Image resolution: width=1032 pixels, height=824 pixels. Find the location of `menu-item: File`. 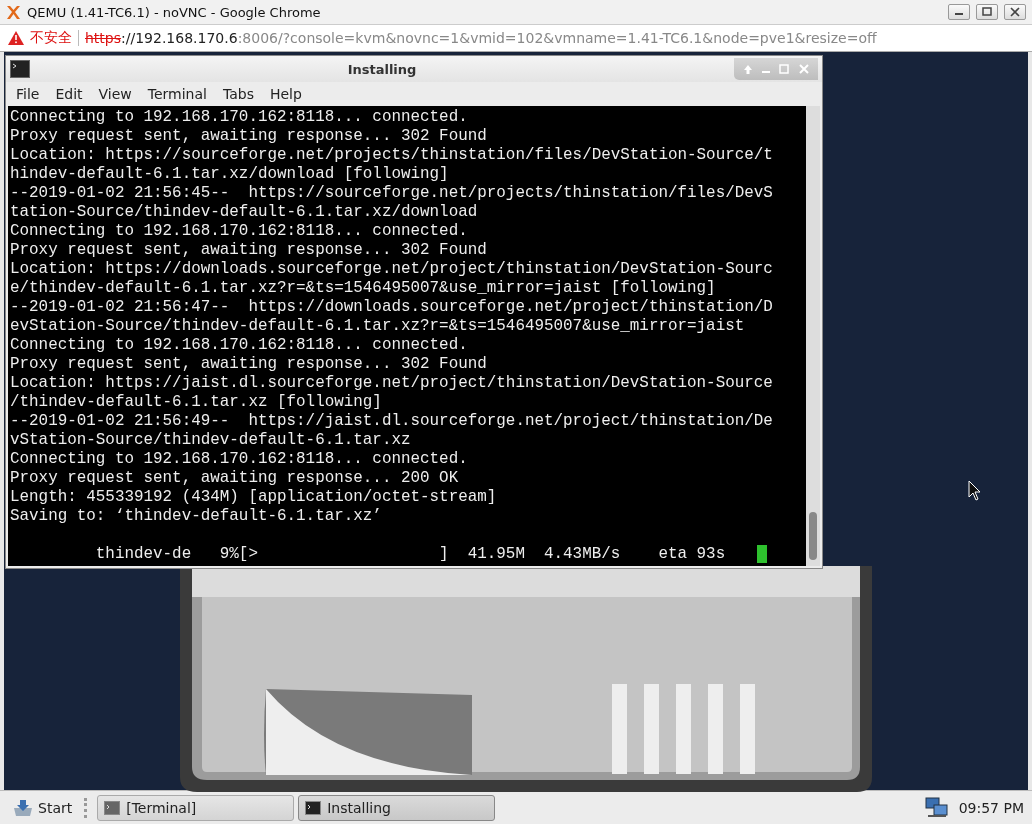

menu-item: File is located at coordinates (28, 94).